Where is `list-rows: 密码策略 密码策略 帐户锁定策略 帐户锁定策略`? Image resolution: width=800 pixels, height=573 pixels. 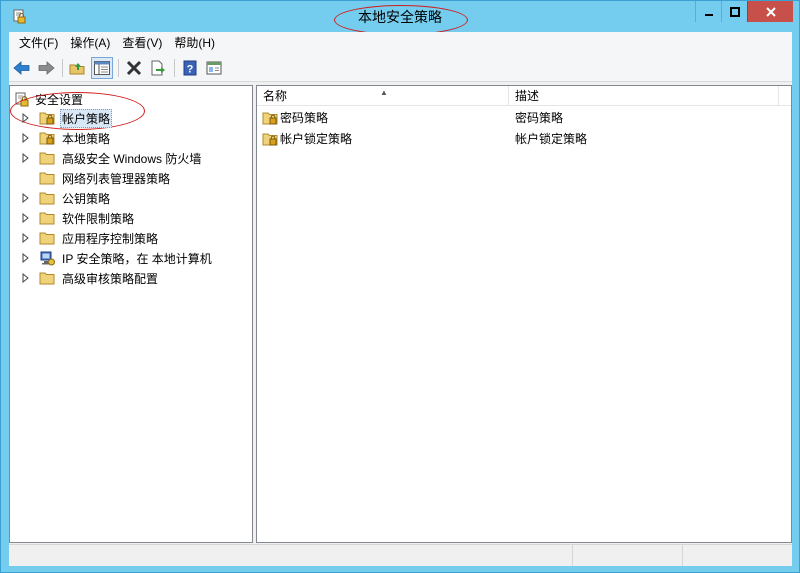 list-rows: 密码策略 密码策略 帐户锁定策略 帐户锁定策略 is located at coordinates (524, 128).